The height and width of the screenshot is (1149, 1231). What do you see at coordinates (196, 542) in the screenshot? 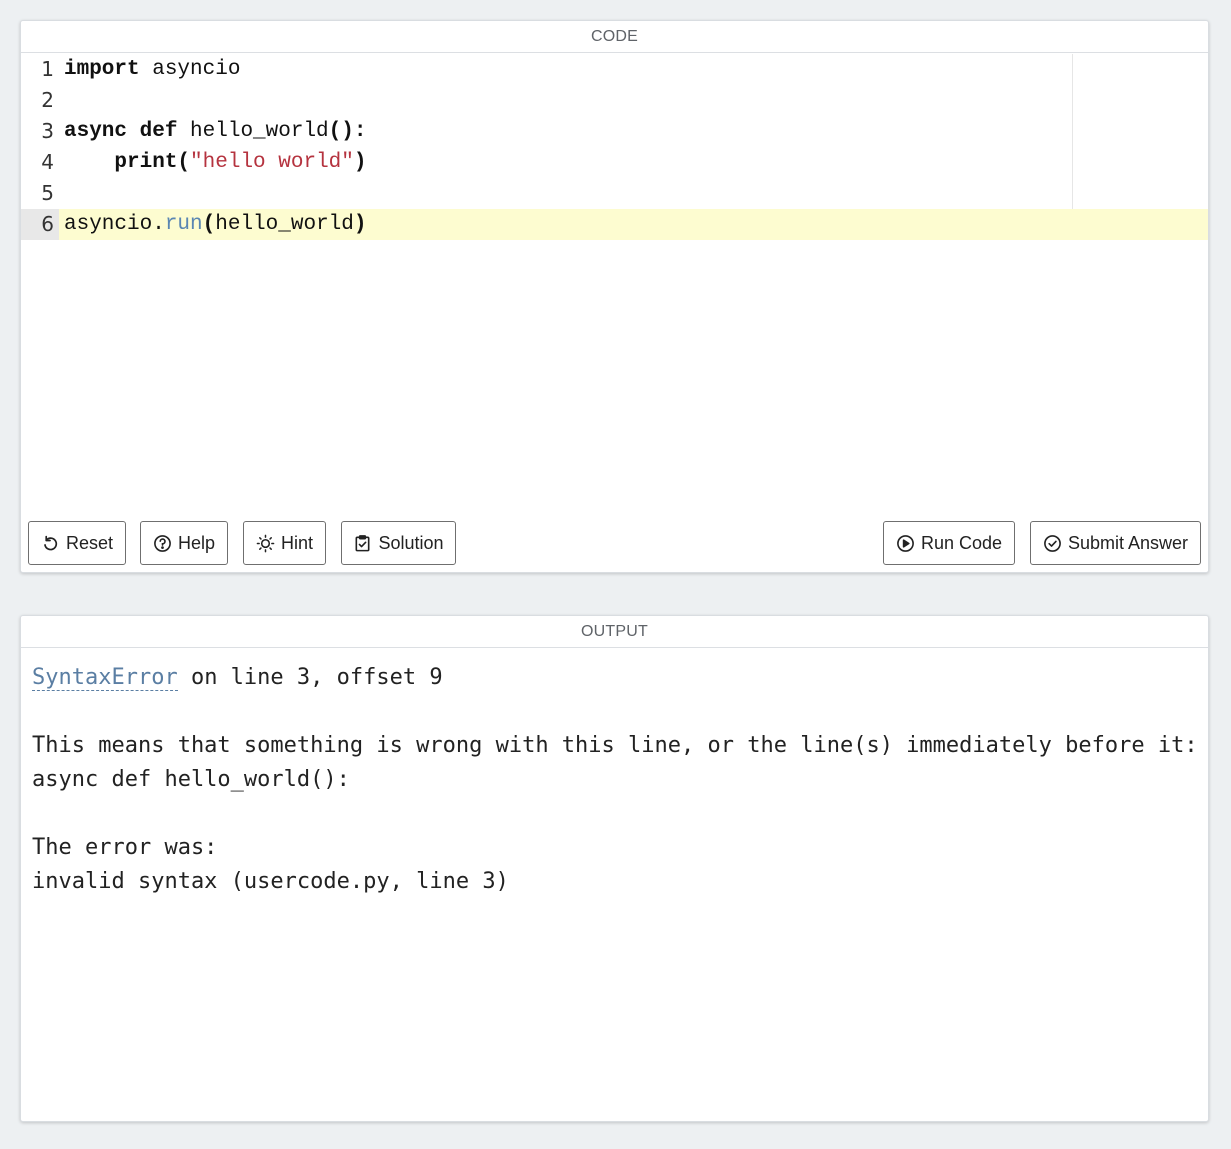
I see `help-label: Help` at bounding box center [196, 542].